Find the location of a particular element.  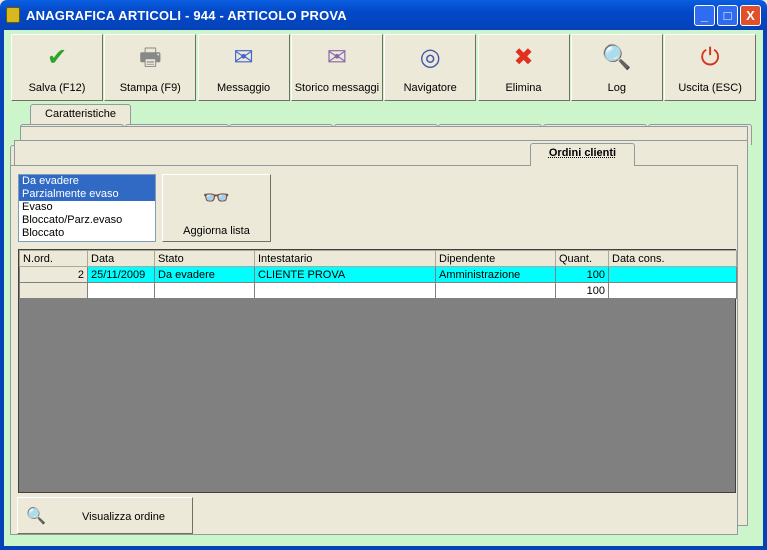

tab-ordini-clienti: Ordini clienti is located at coordinates (582, 154).